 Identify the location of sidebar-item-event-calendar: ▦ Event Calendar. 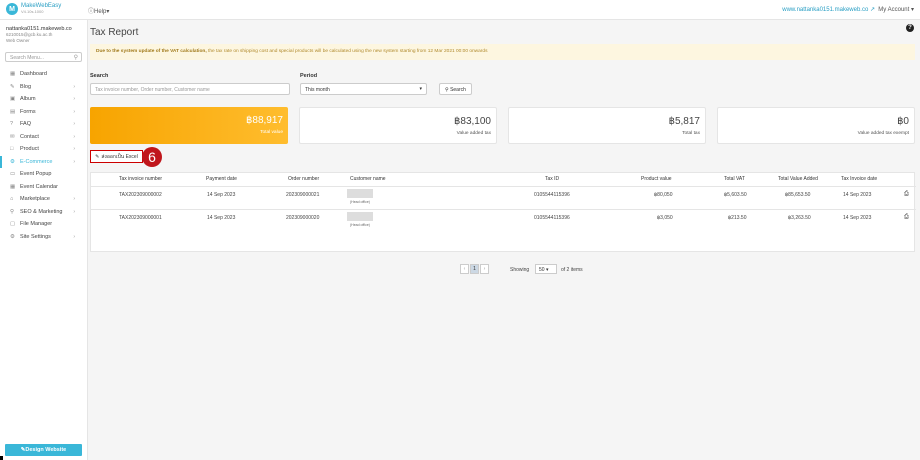
(43, 187).